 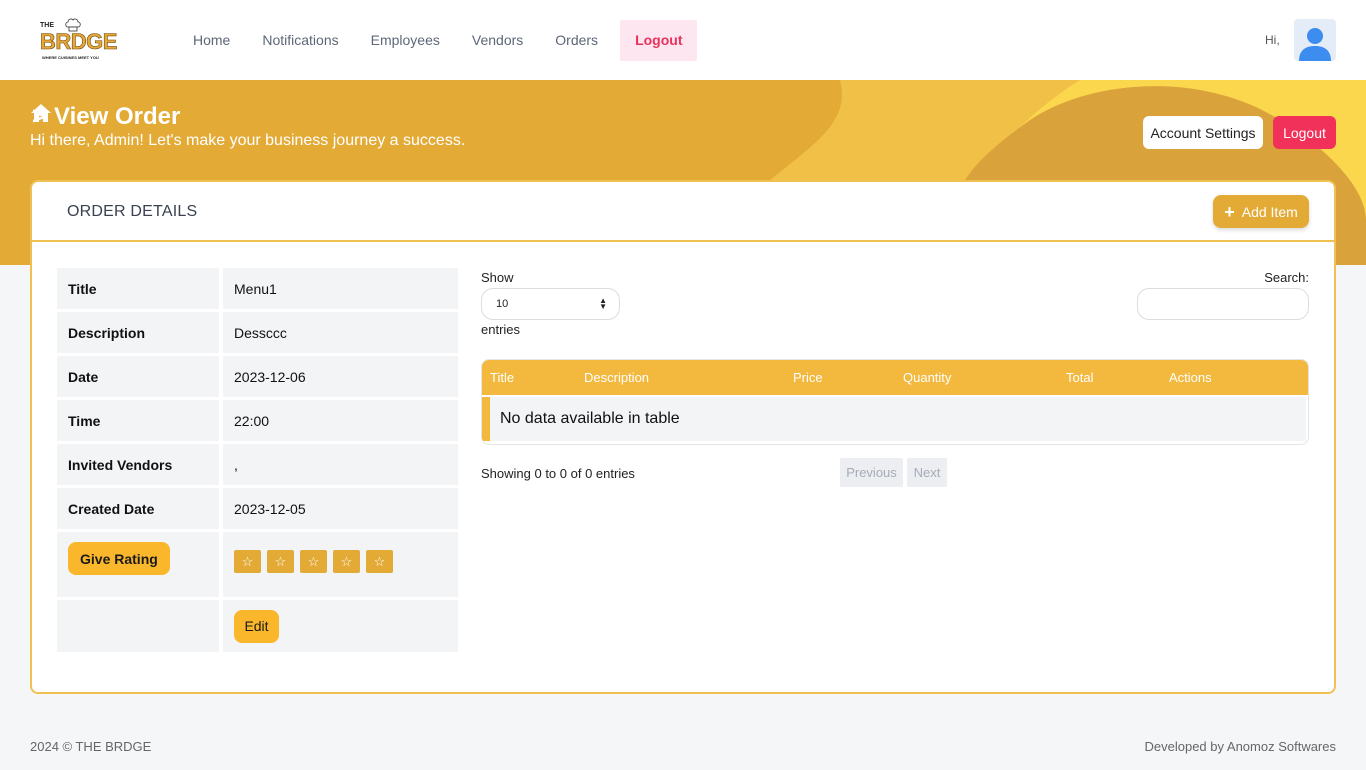 I want to click on brand-logo: THE BRDGE WHERE CUISINES MEET YOU, so click(x=79, y=40).